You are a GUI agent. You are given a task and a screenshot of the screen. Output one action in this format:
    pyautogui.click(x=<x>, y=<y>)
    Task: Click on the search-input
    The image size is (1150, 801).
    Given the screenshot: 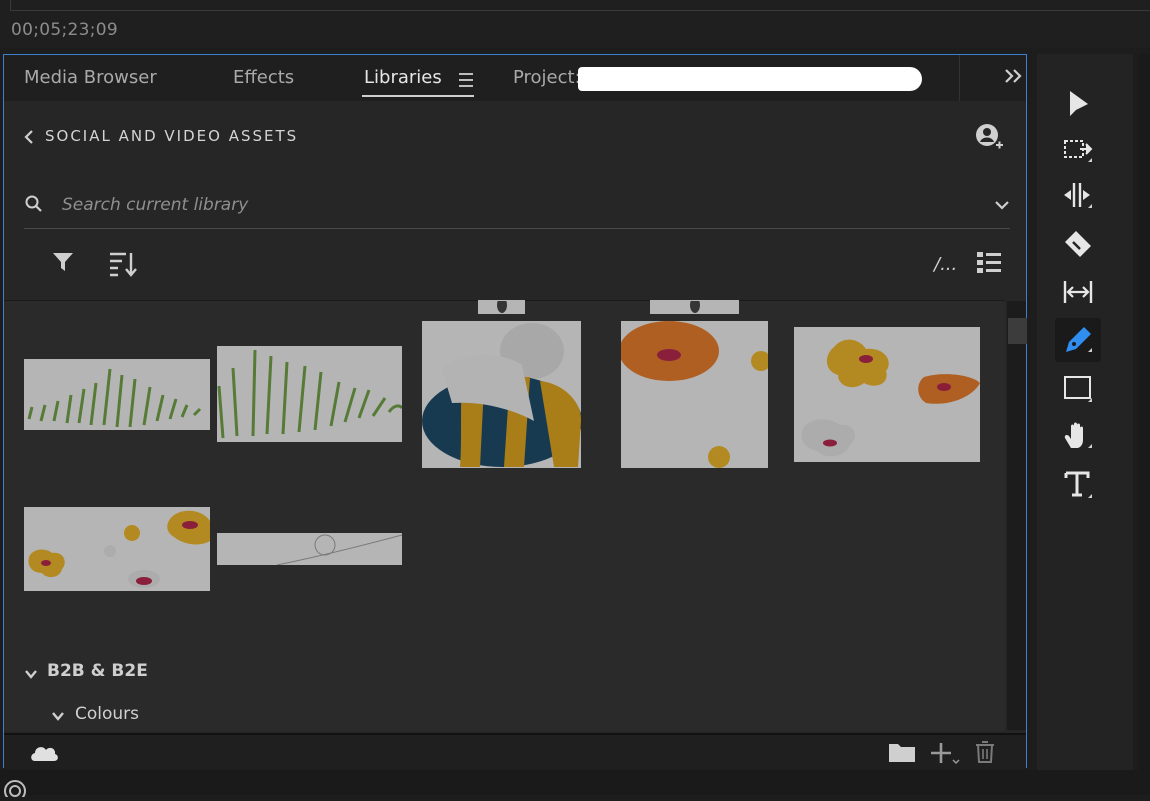 What is the action you would take?
    pyautogui.click(x=512, y=205)
    